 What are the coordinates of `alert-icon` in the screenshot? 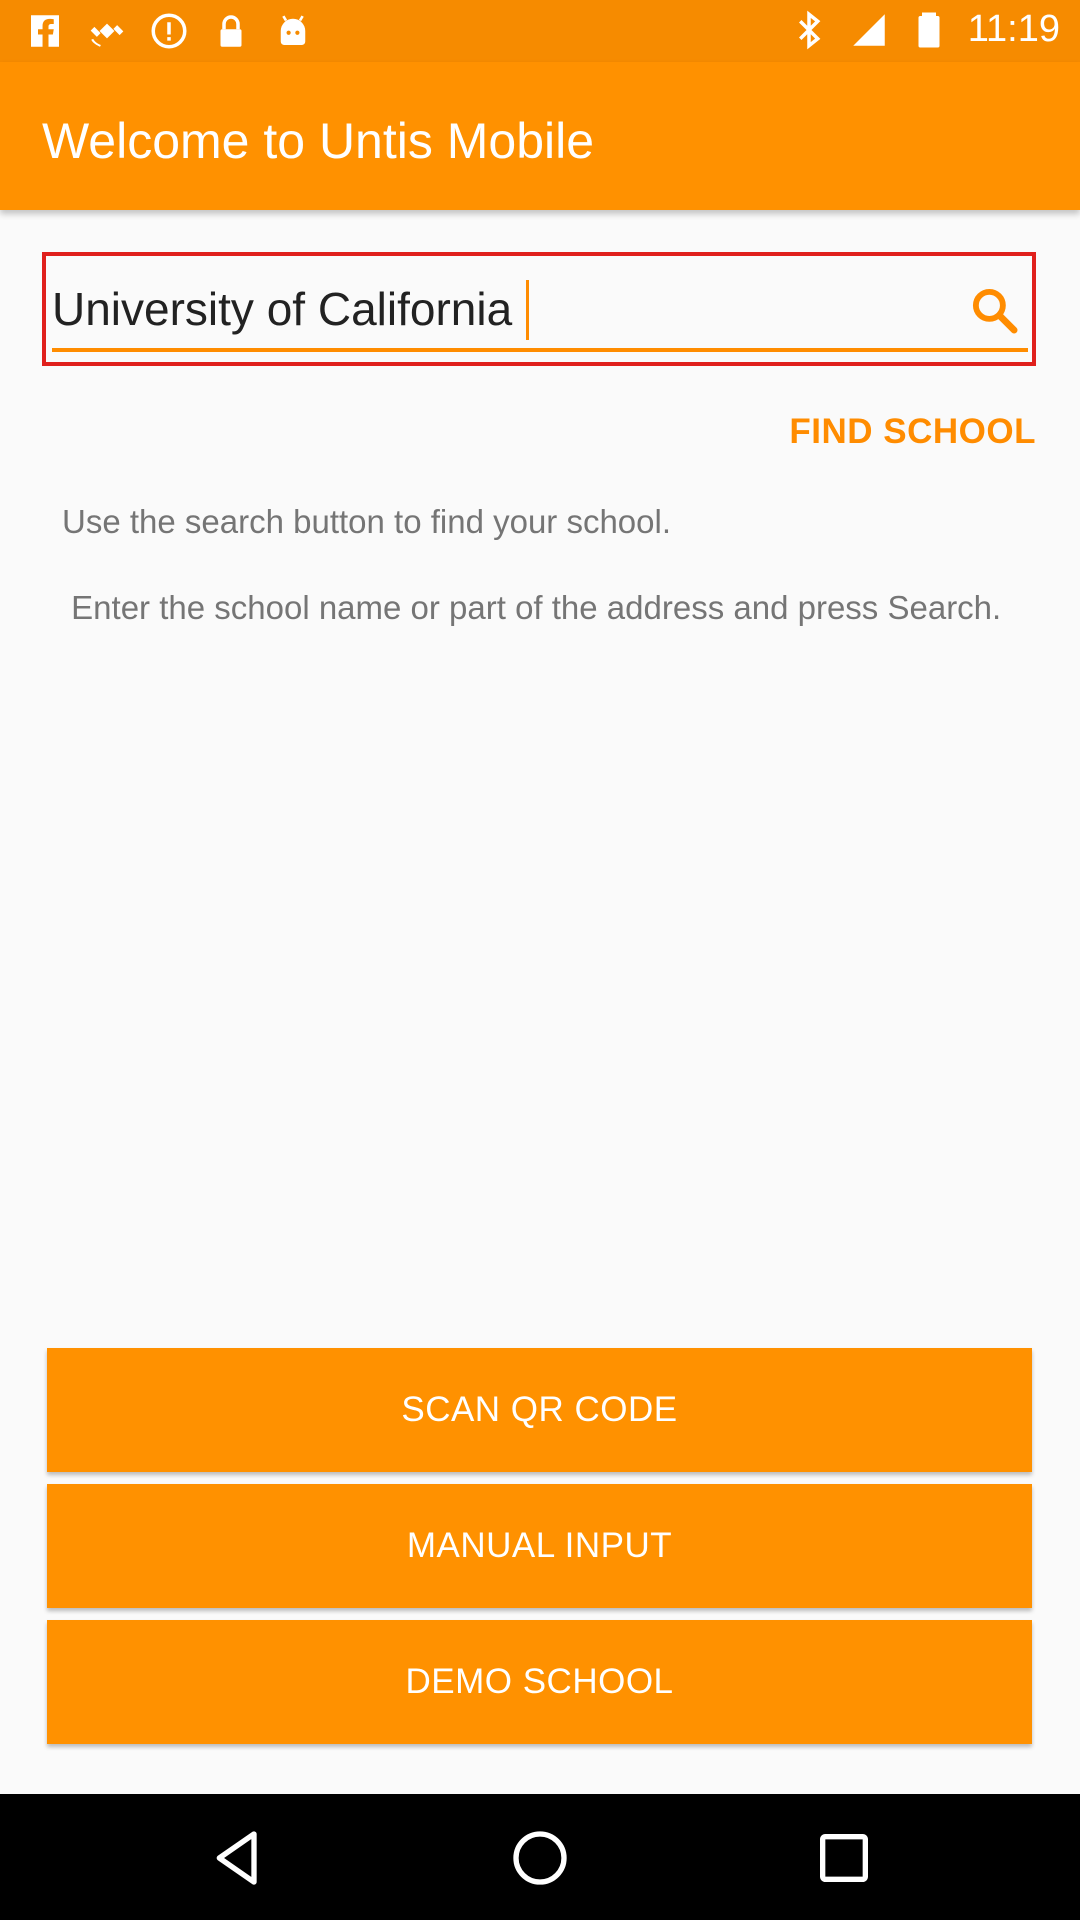 It's located at (169, 31).